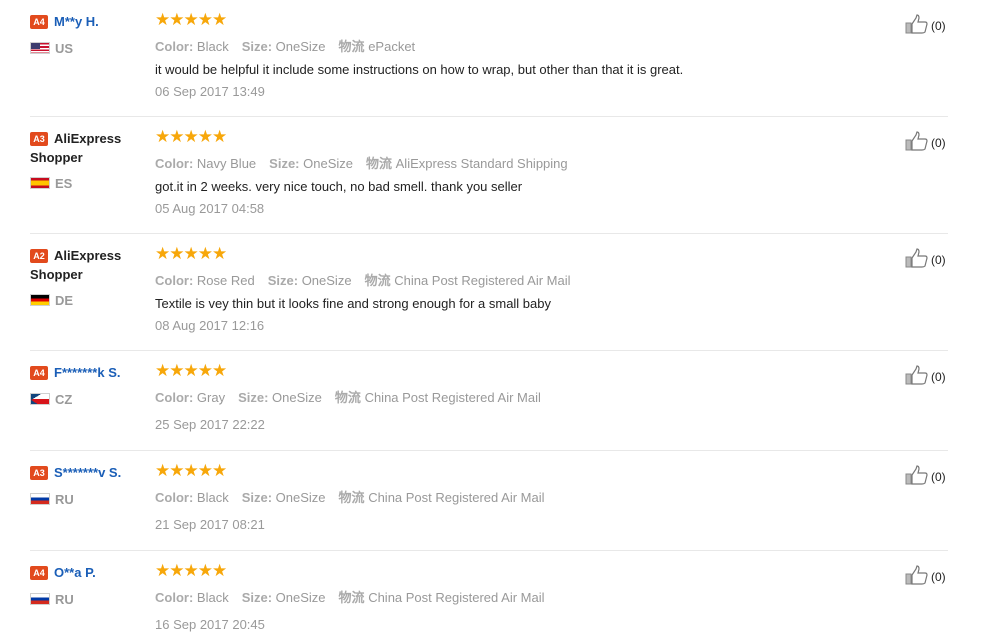 This screenshot has width=986, height=644. What do you see at coordinates (39, 256) in the screenshot?
I see `buyer-level-badge: A2` at bounding box center [39, 256].